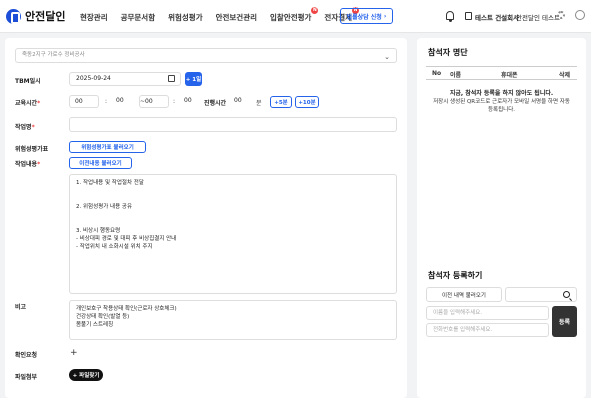 Image resolution: width=591 pixels, height=398 pixels. What do you see at coordinates (291, 17) in the screenshot?
I see `nav-bid-safety-label: 입찰안전평가` at bounding box center [291, 17].